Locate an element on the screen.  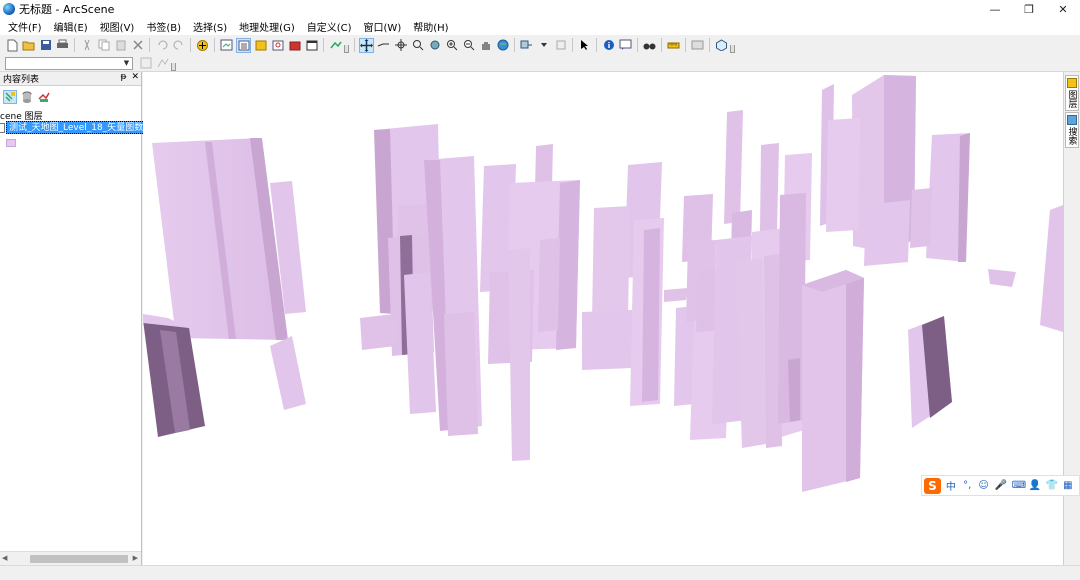
set-observer-icon is located at coordinates (434, 45).